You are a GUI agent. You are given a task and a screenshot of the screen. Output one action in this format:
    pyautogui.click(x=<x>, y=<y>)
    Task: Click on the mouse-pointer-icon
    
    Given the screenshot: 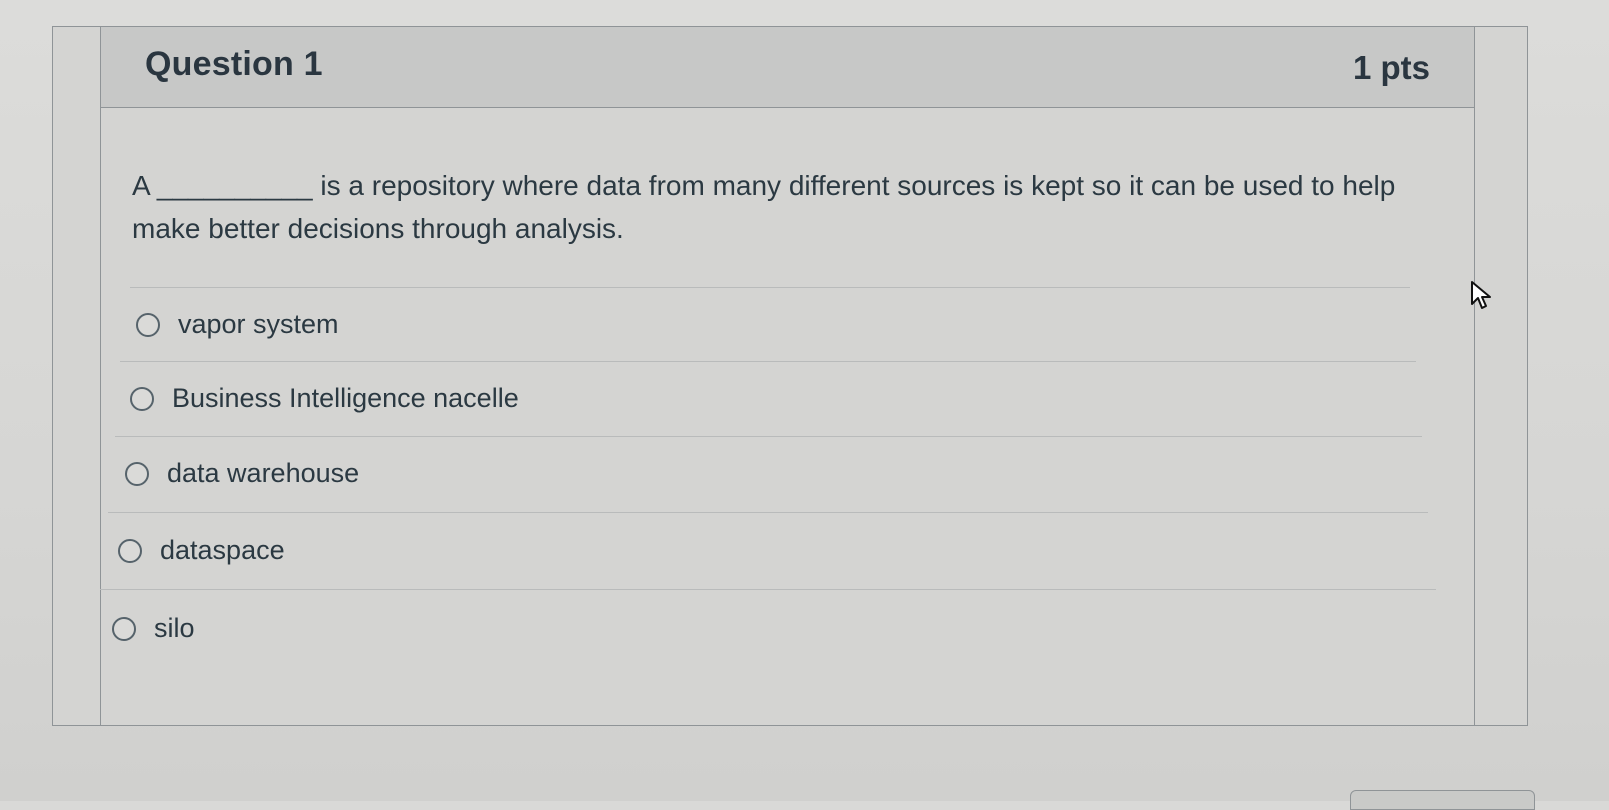 What is the action you would take?
    pyautogui.click(x=1481, y=295)
    